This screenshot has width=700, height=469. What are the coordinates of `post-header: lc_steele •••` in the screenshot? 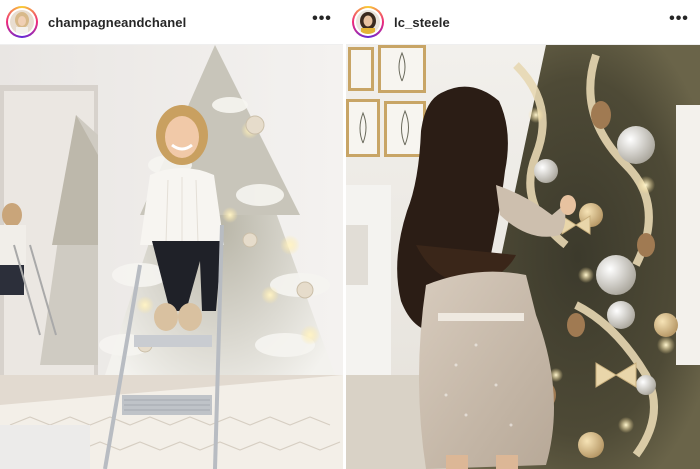 It's located at (523, 22).